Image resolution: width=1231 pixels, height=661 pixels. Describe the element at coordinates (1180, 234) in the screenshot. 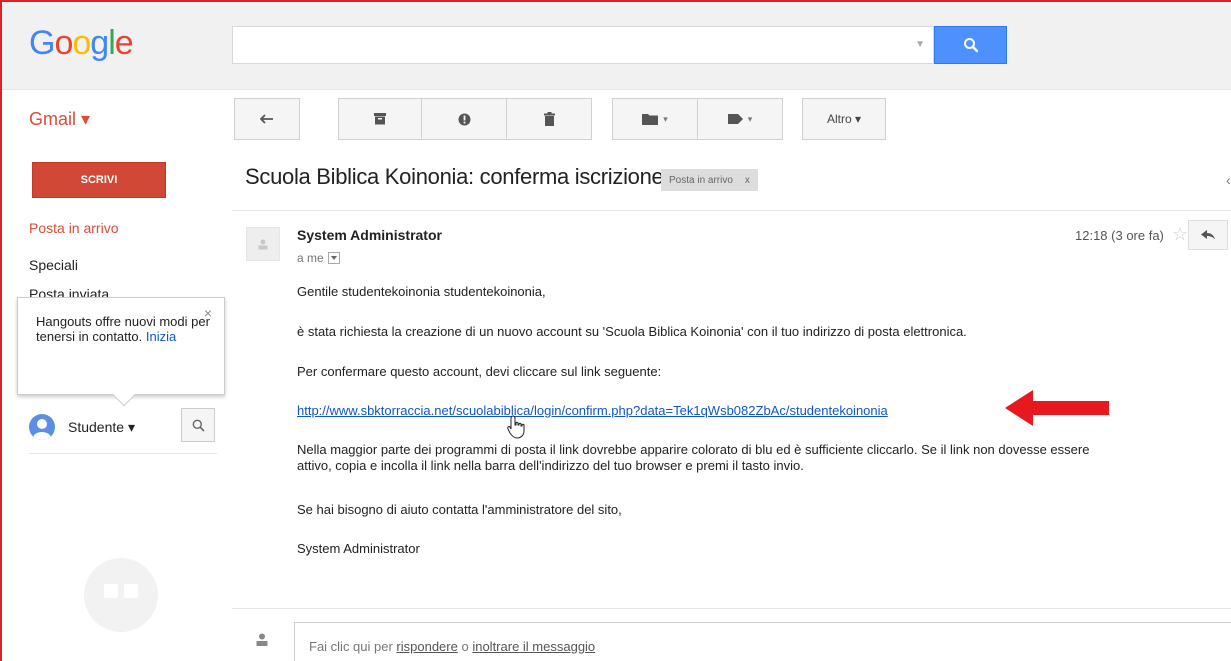

I see `star-icon: ☆` at that location.